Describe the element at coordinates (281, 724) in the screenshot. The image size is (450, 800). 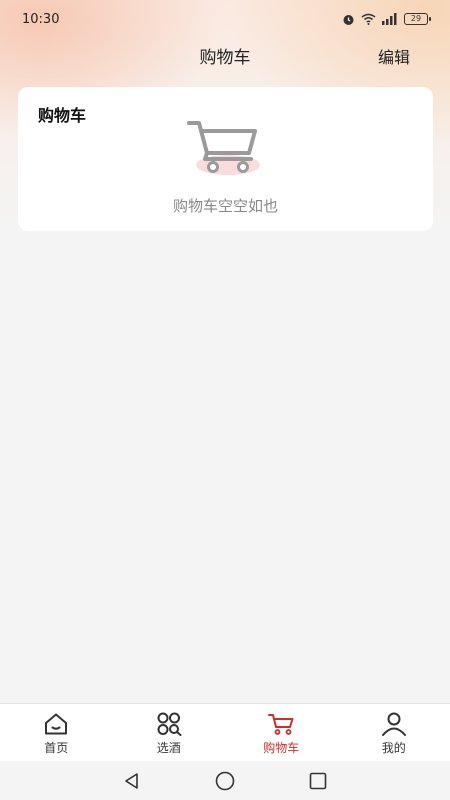
I see `cart-icon` at that location.